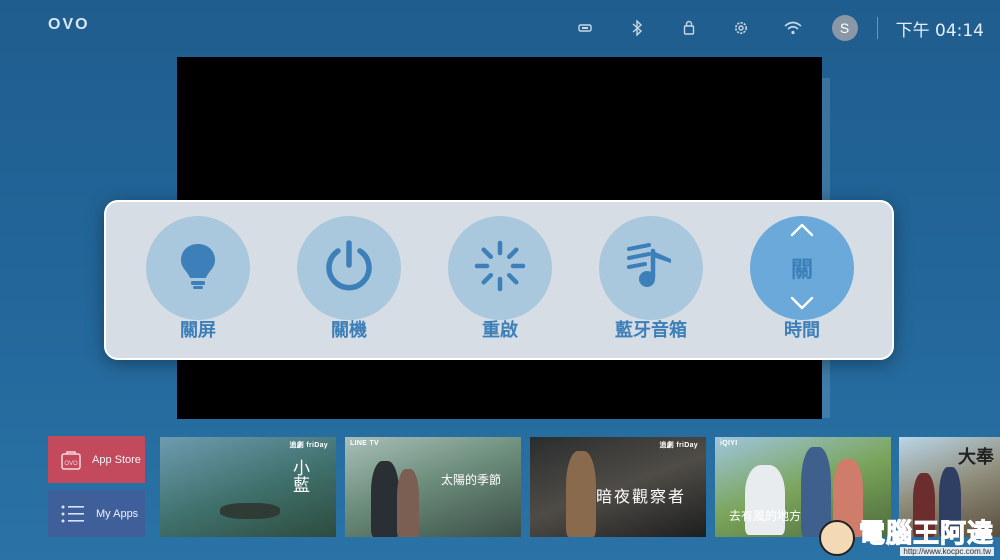 The width and height of the screenshot is (1000, 560). I want to click on menu-item-time: 關 時間, so click(802, 284).